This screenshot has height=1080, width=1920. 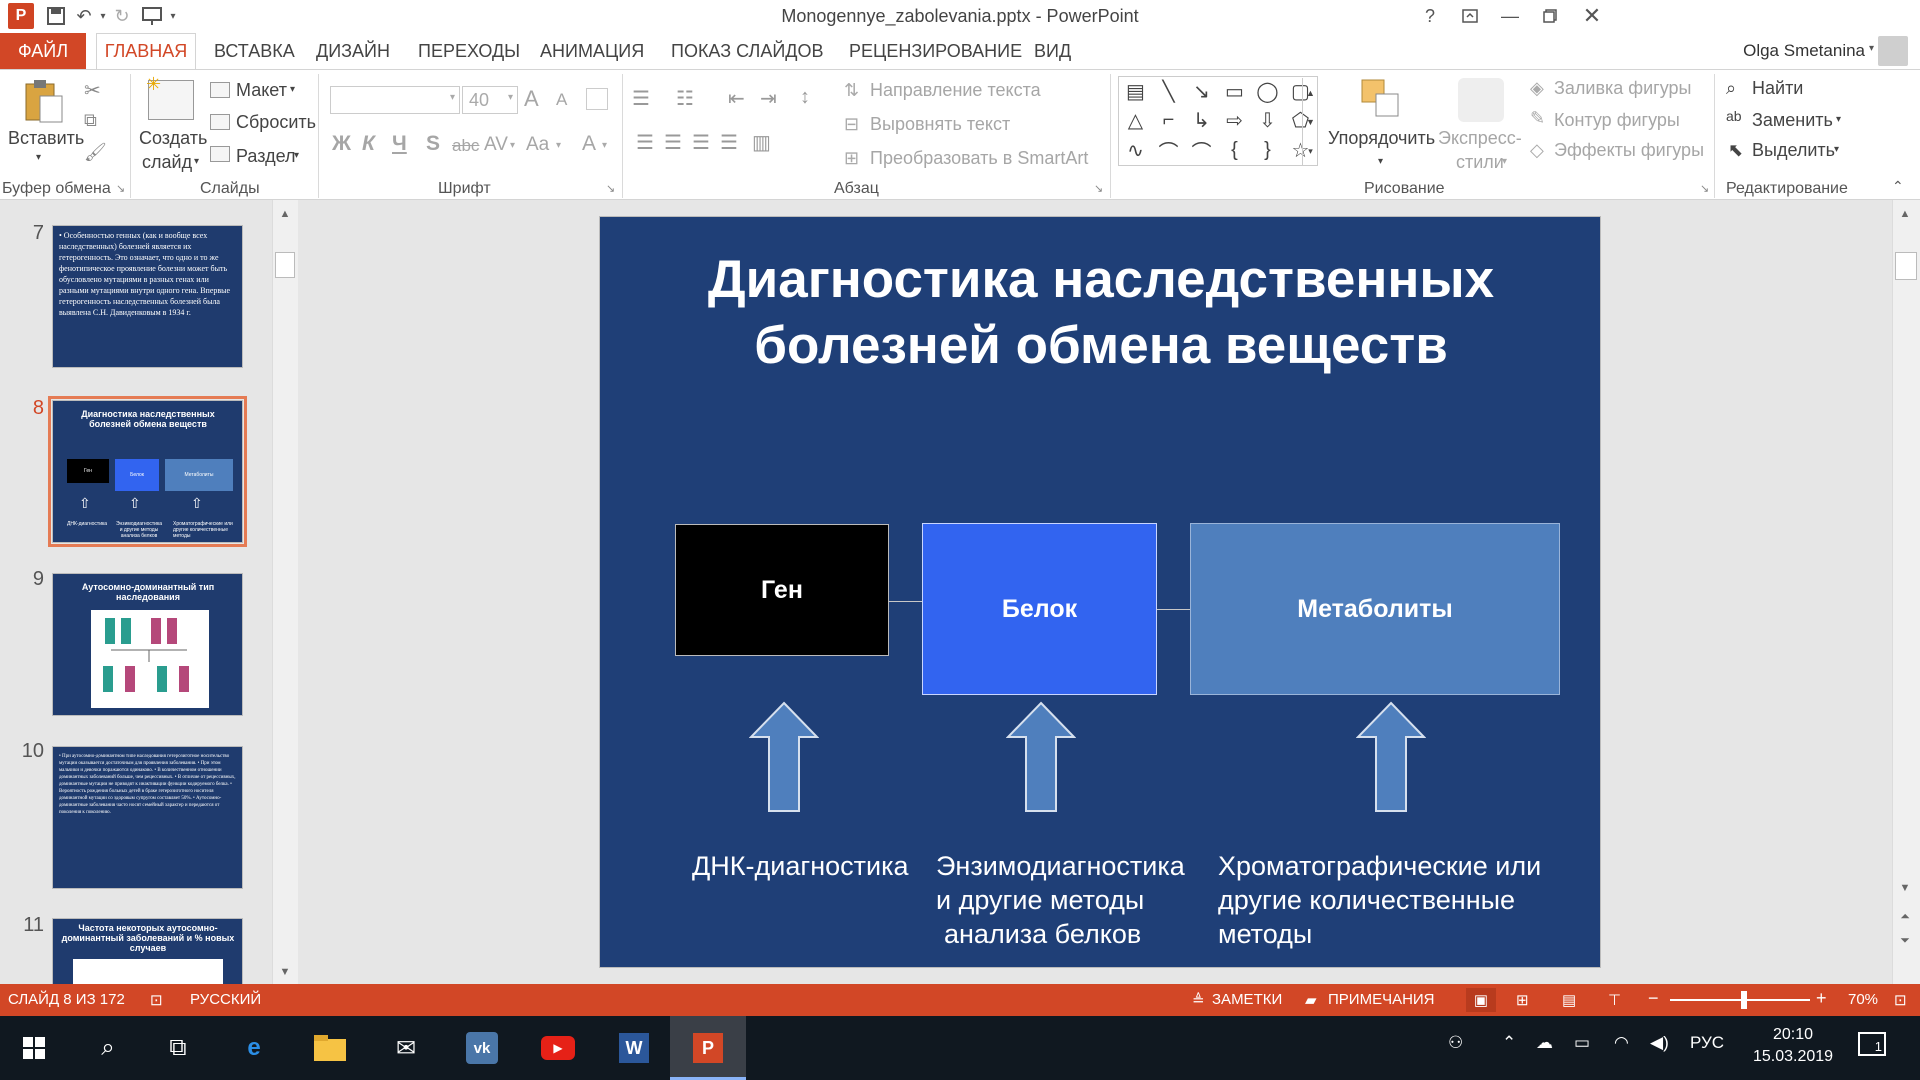 I want to click on shadow-button: S, so click(x=433, y=144).